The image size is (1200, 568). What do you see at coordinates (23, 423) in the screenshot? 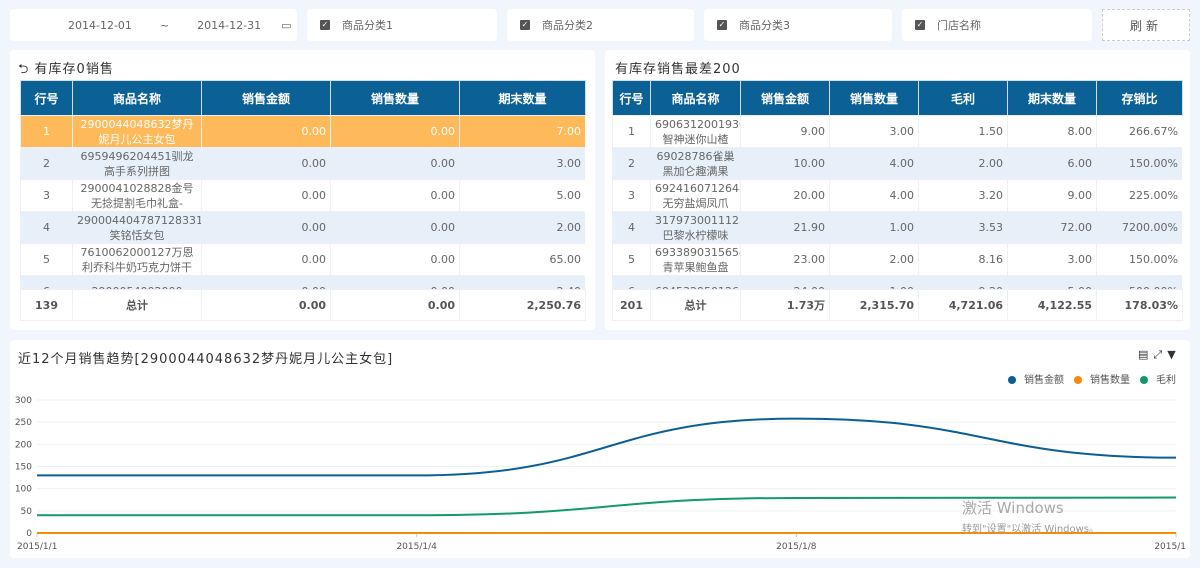
I see `y-tick-label: 250` at bounding box center [23, 423].